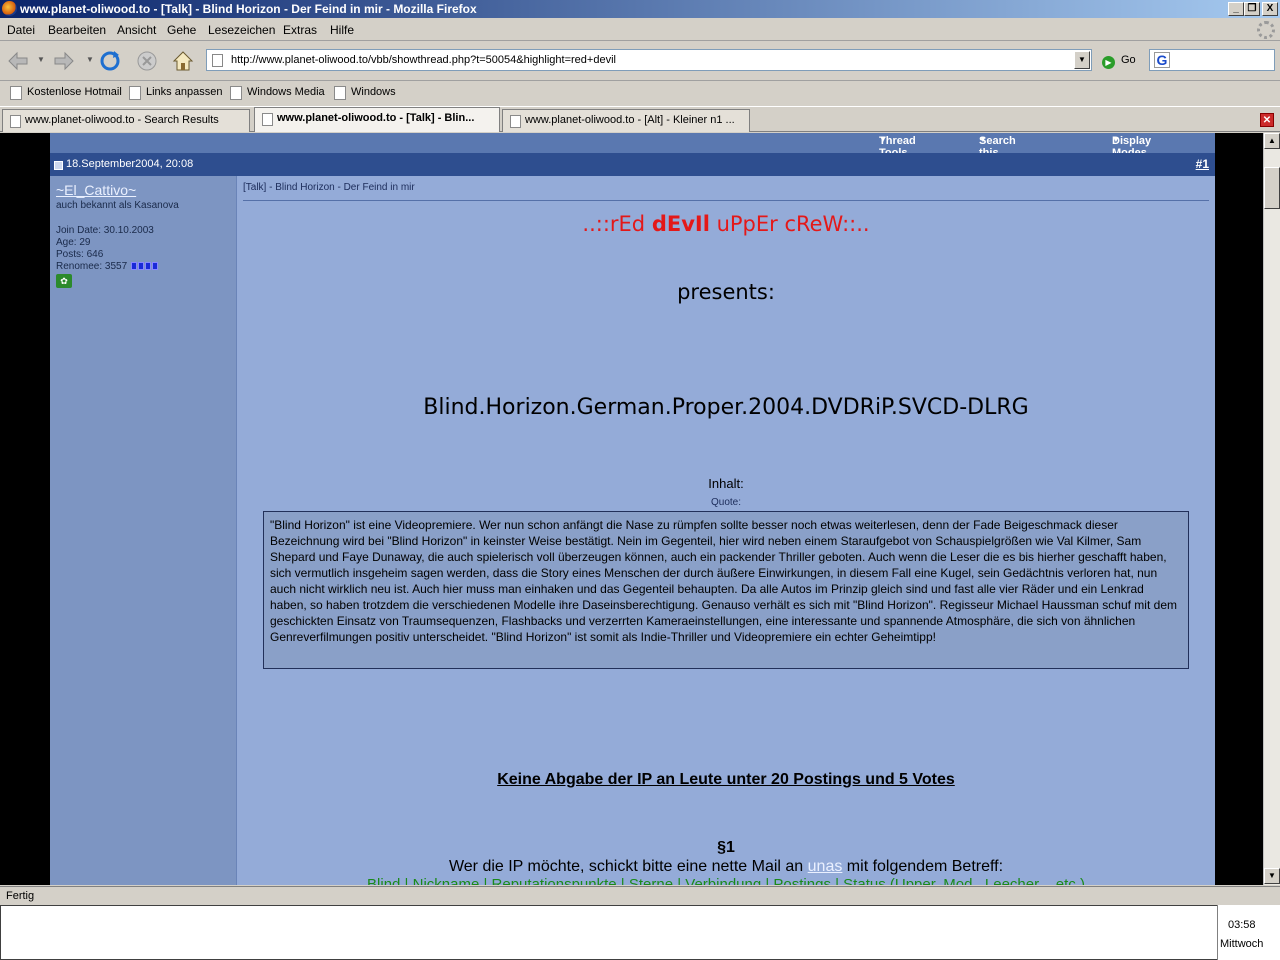  Describe the element at coordinates (726, 292) in the screenshot. I see `presents-text: presents:` at that location.